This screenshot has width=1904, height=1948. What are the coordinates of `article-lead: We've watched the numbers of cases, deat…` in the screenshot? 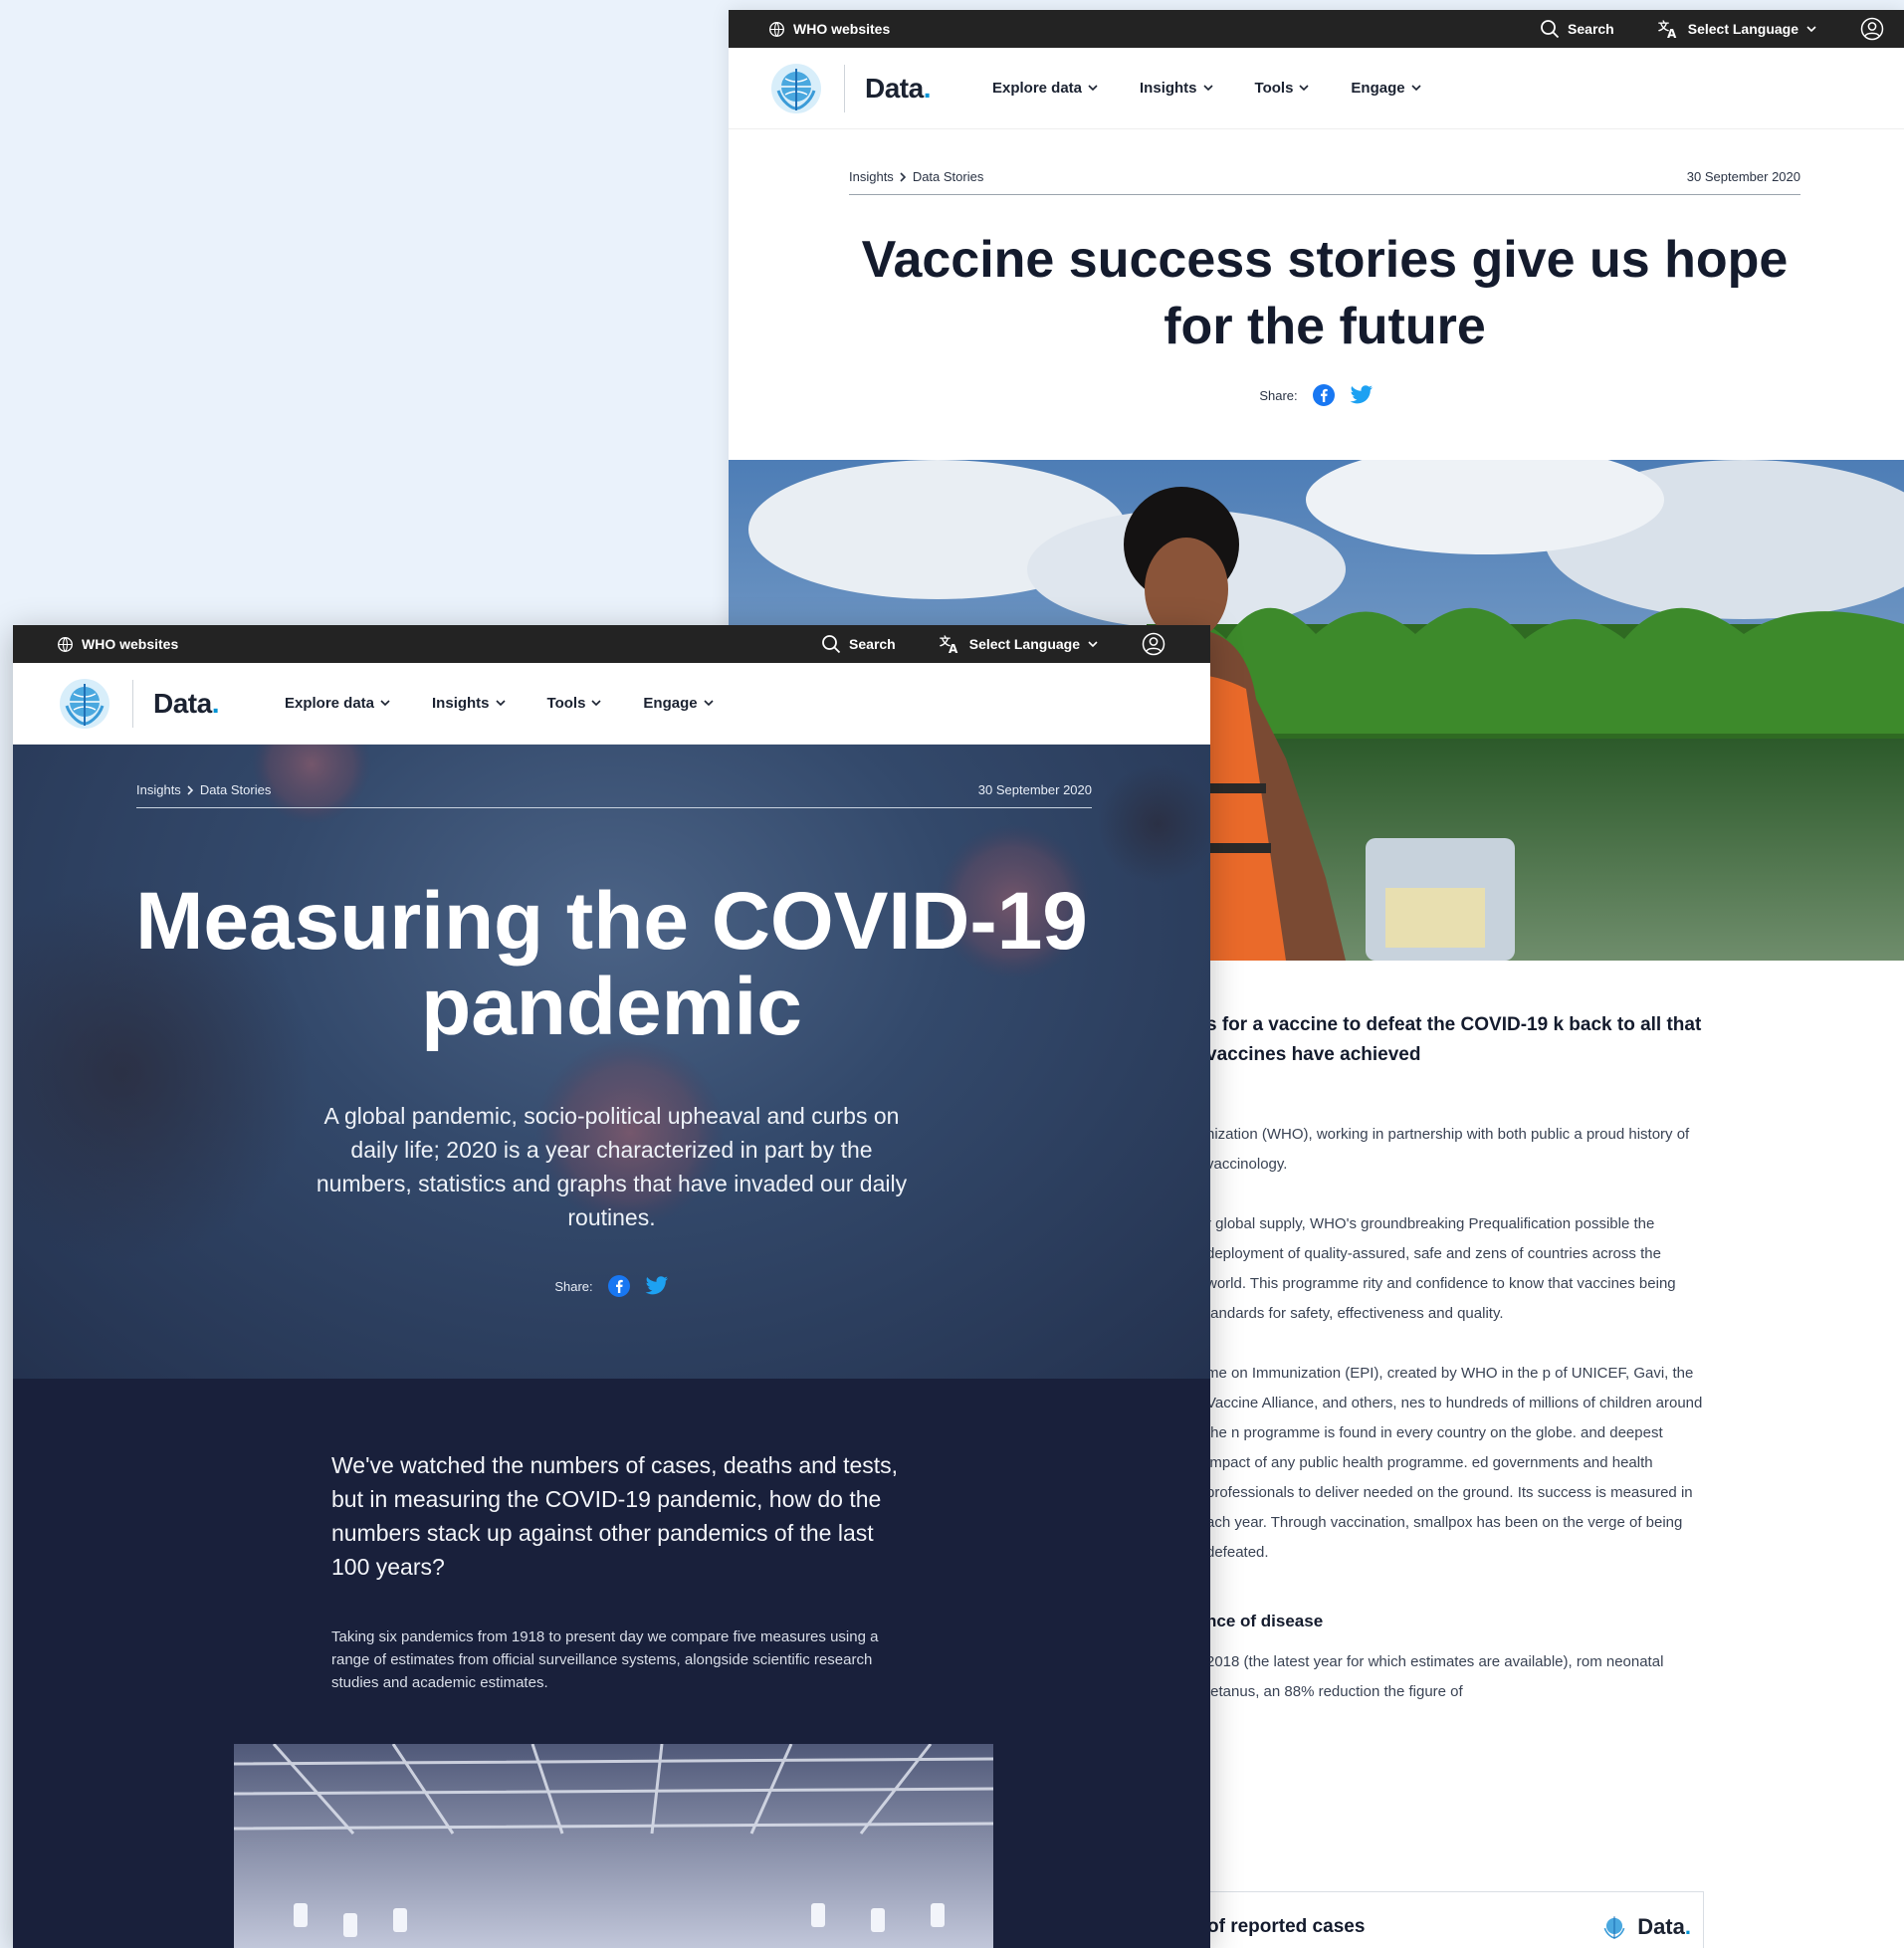 It's located at (615, 1516).